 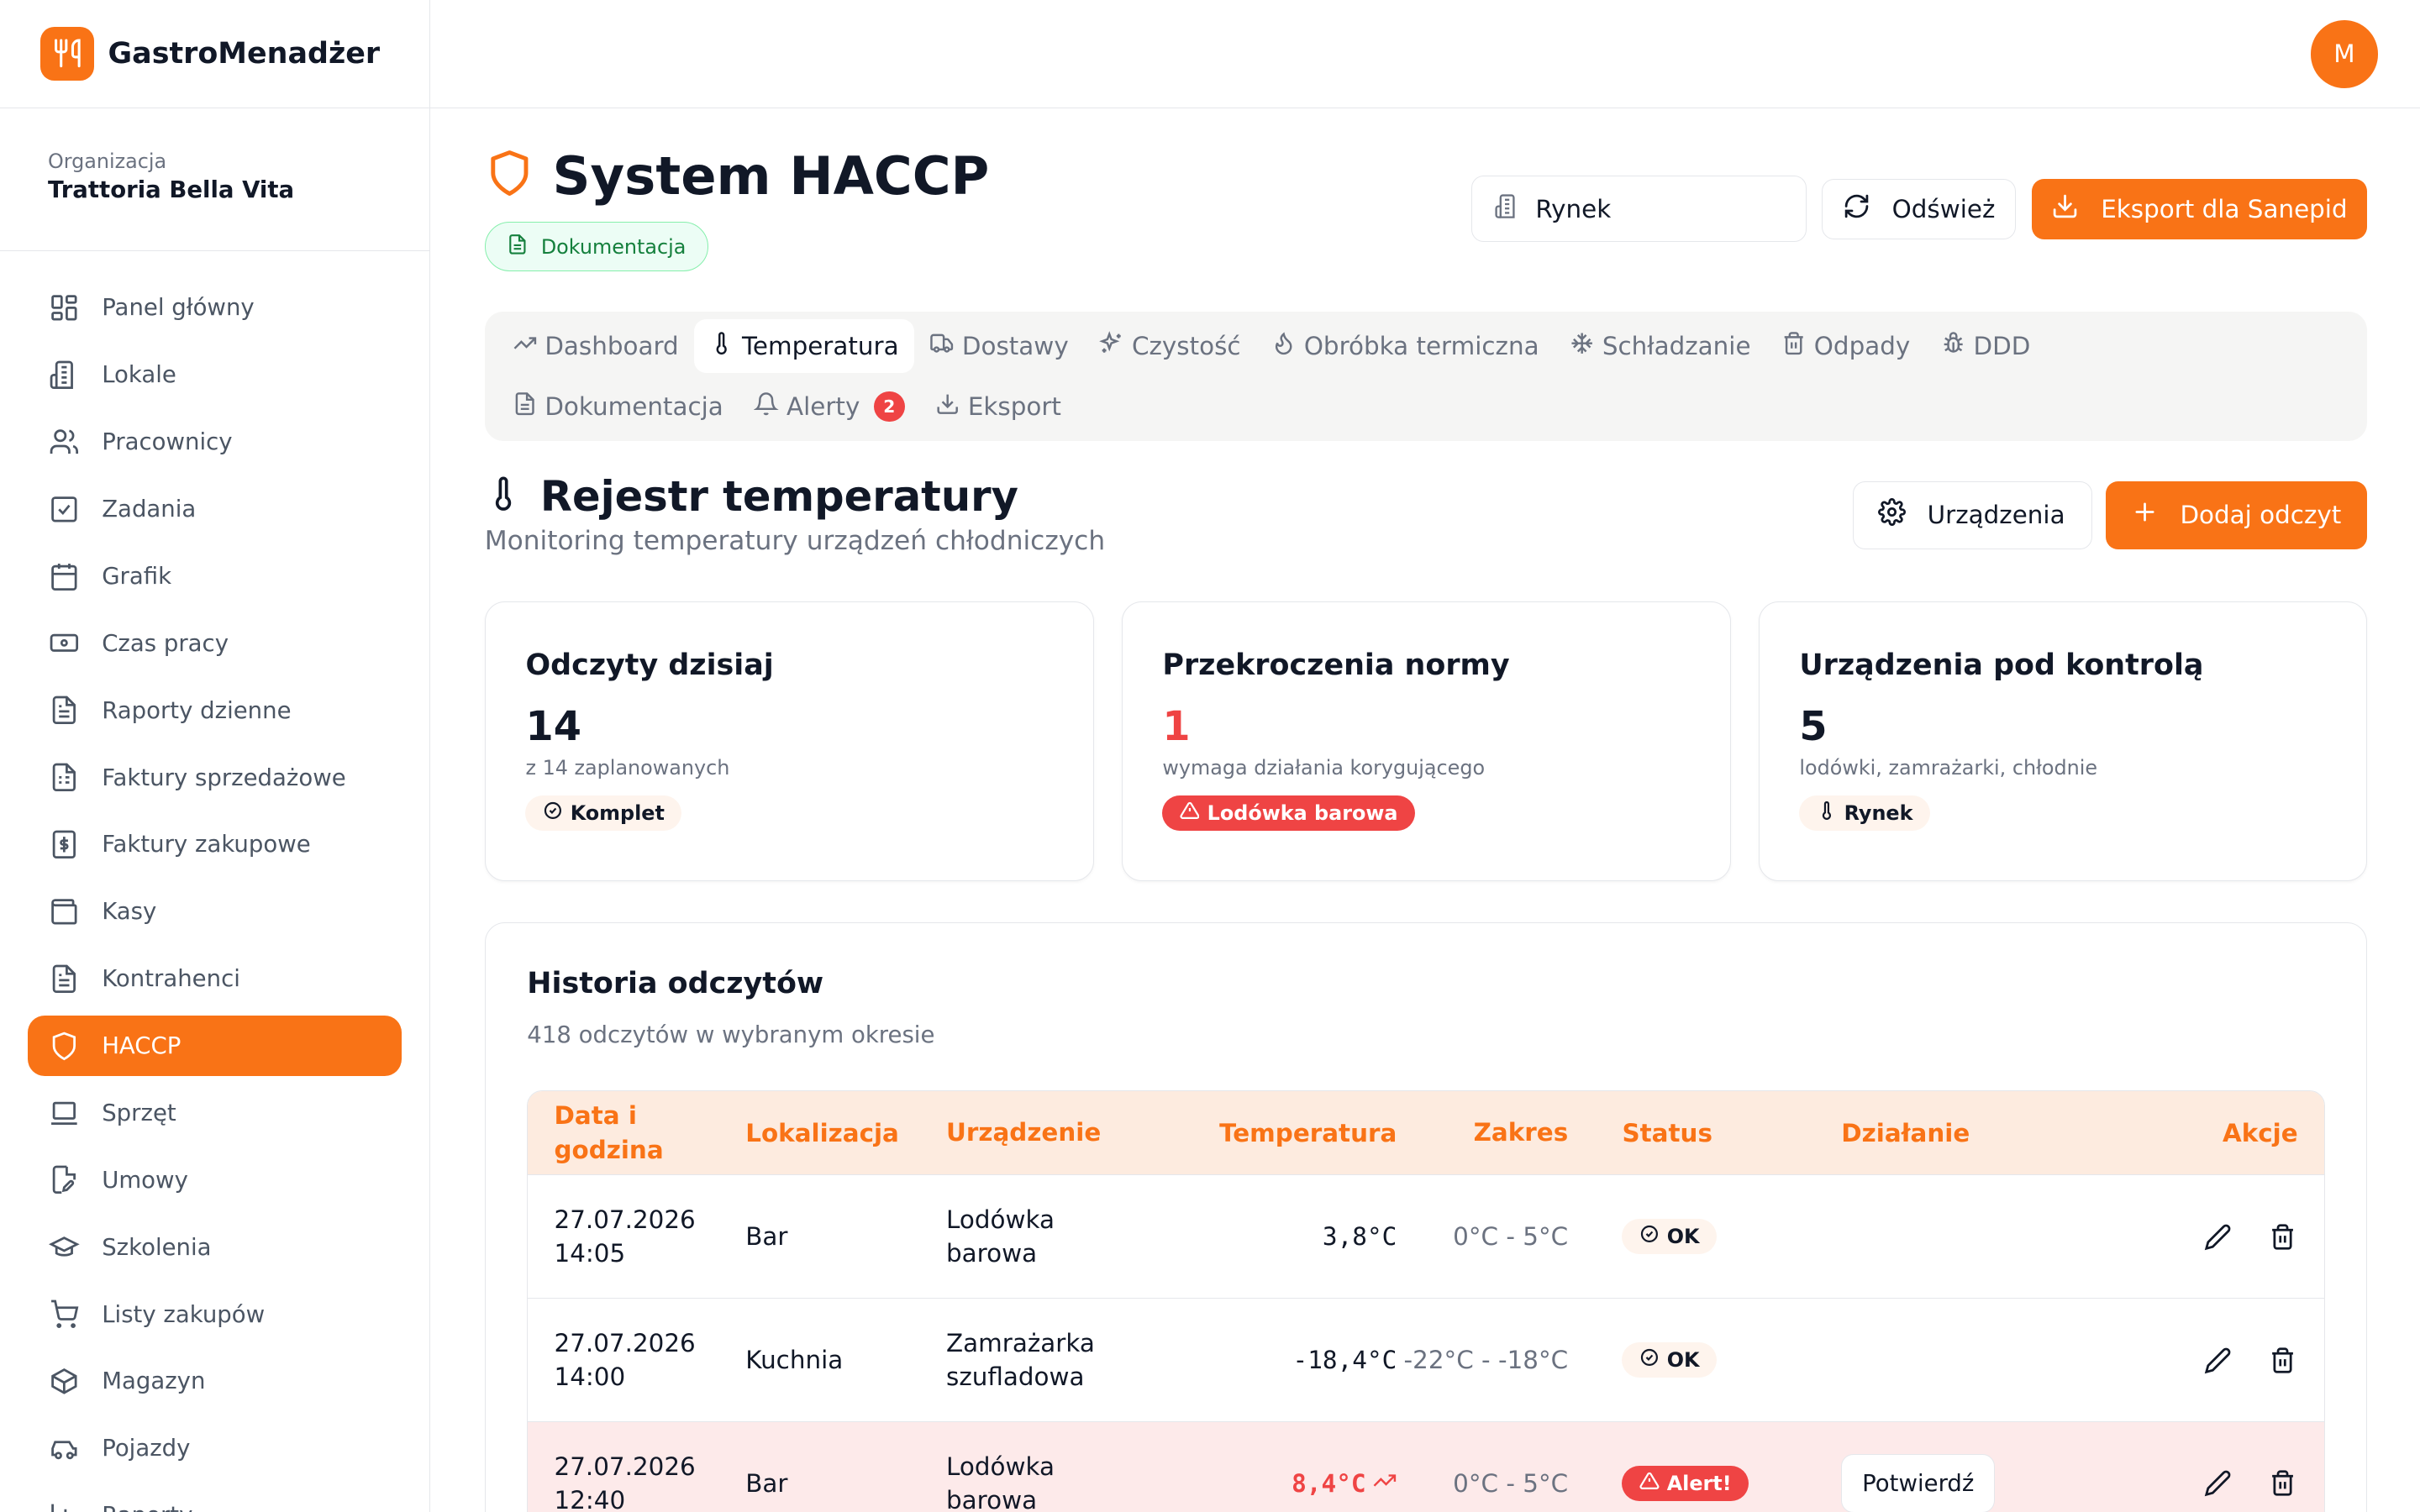 I want to click on tab-schladzanie: Schładzanie, so click(x=1660, y=346).